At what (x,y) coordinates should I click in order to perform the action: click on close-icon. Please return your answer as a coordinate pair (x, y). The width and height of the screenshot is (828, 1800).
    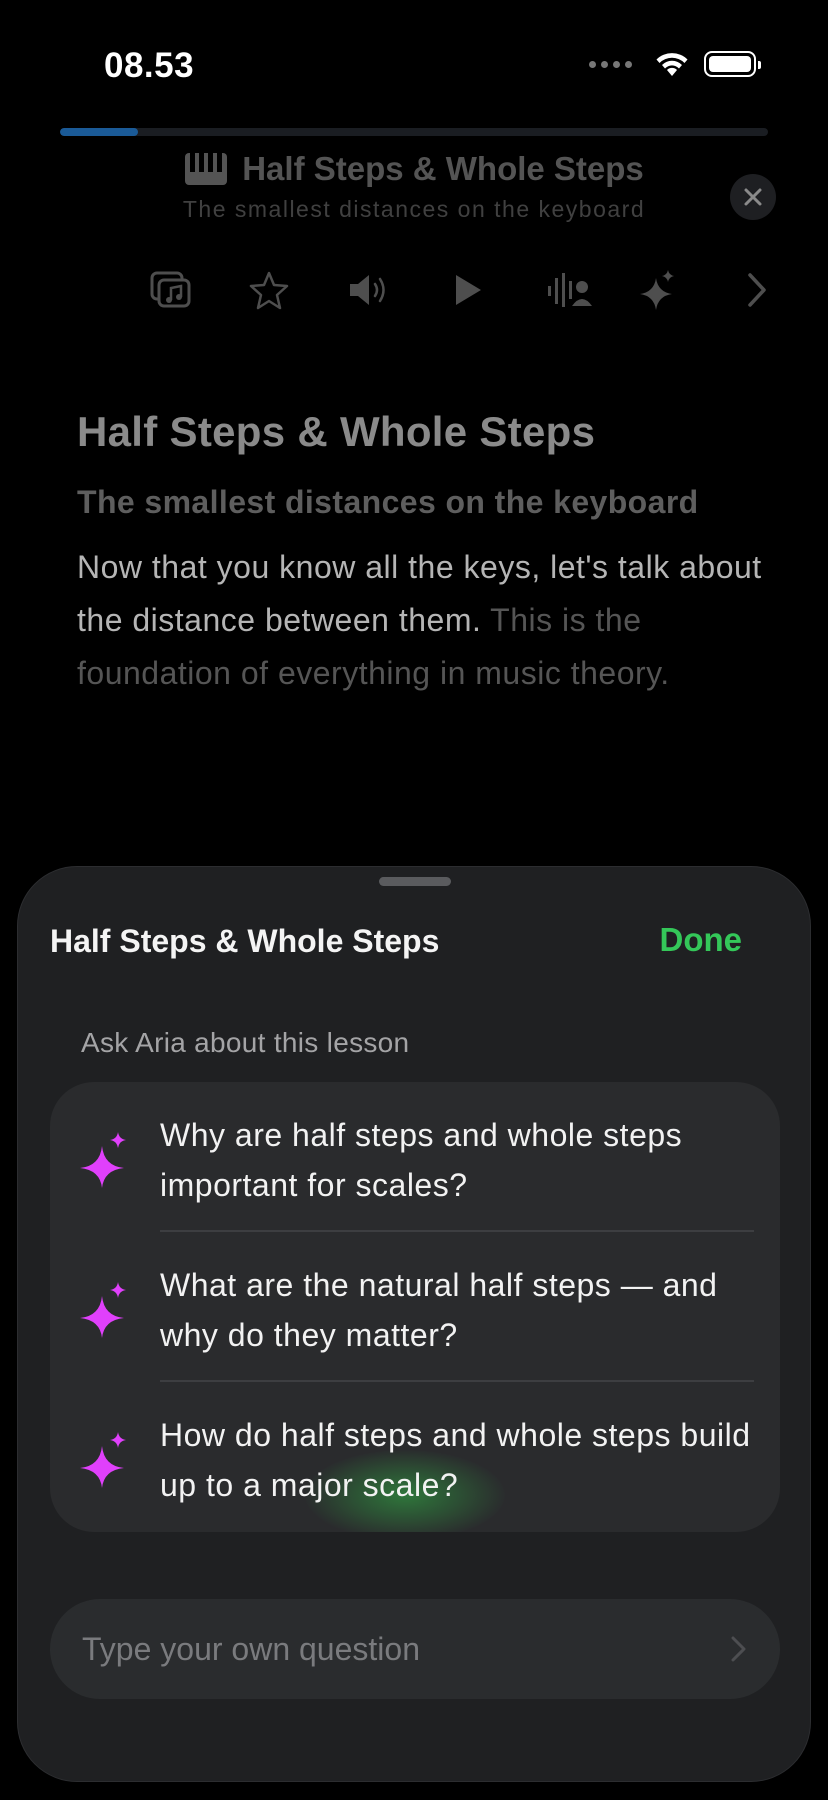
    Looking at the image, I should click on (753, 197).